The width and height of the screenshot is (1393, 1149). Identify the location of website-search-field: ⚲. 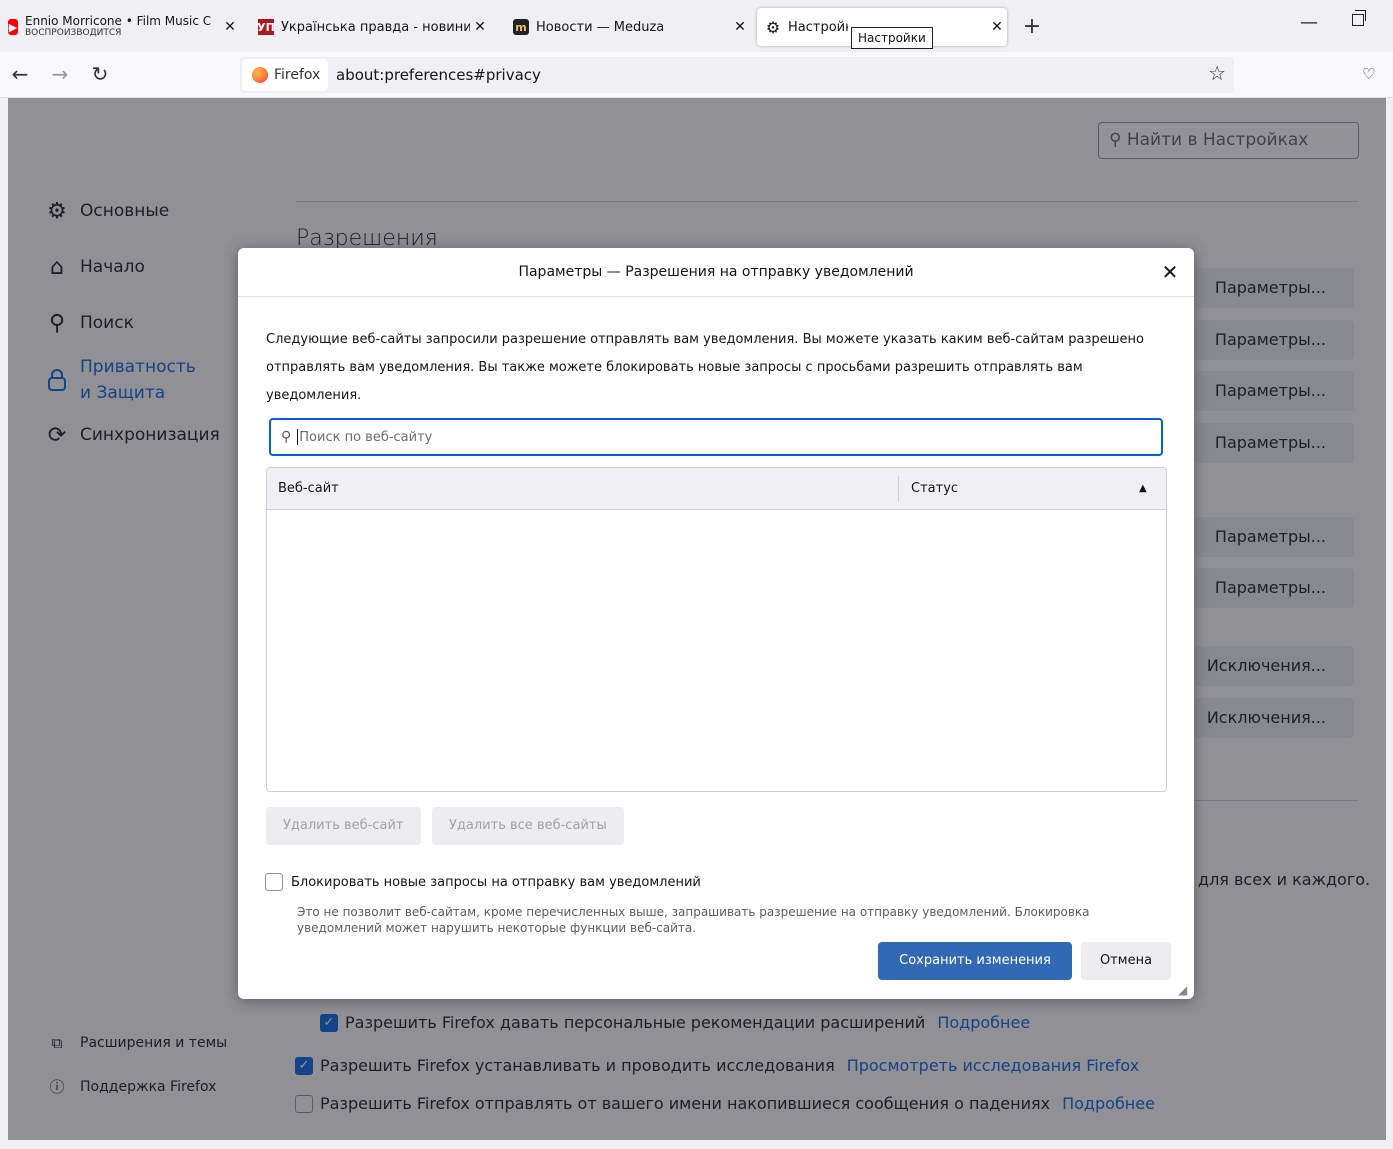
(716, 437).